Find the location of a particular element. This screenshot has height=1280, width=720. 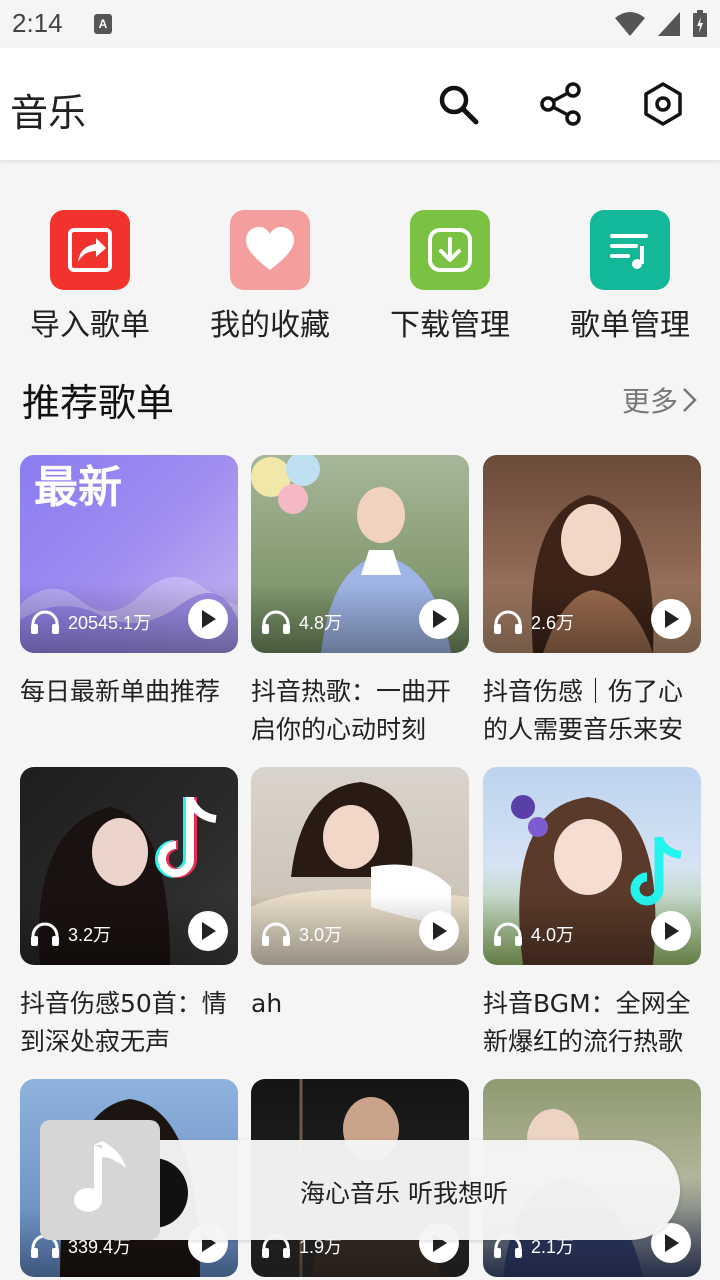

mini-player-text: 海心音乐 听我想听 is located at coordinates (404, 1193).